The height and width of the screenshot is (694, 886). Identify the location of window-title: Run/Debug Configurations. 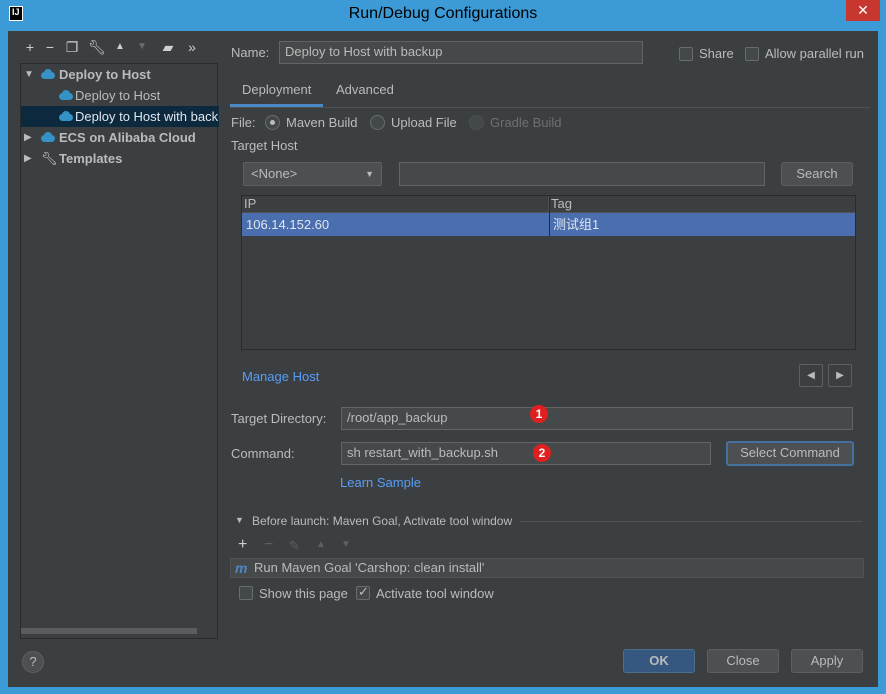
(443, 13).